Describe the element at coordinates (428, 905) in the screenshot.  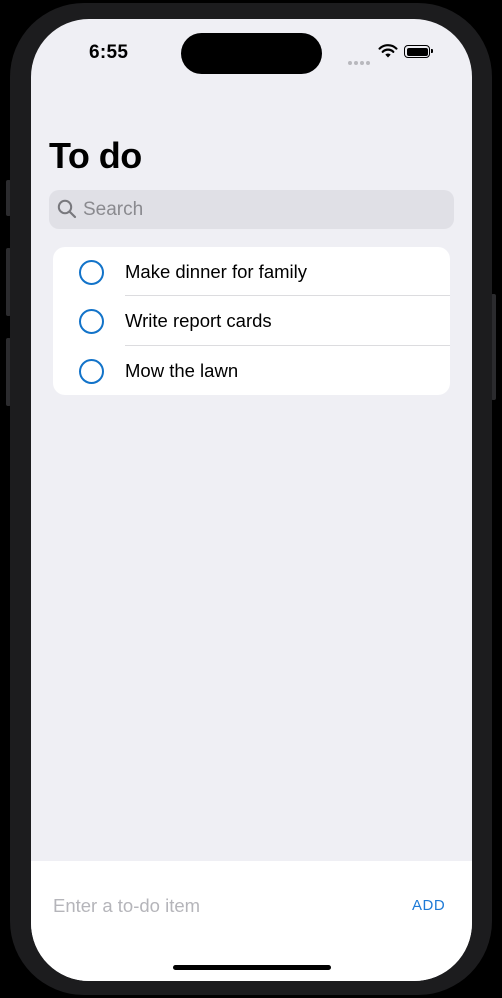
I see `add-button: ADD` at that location.